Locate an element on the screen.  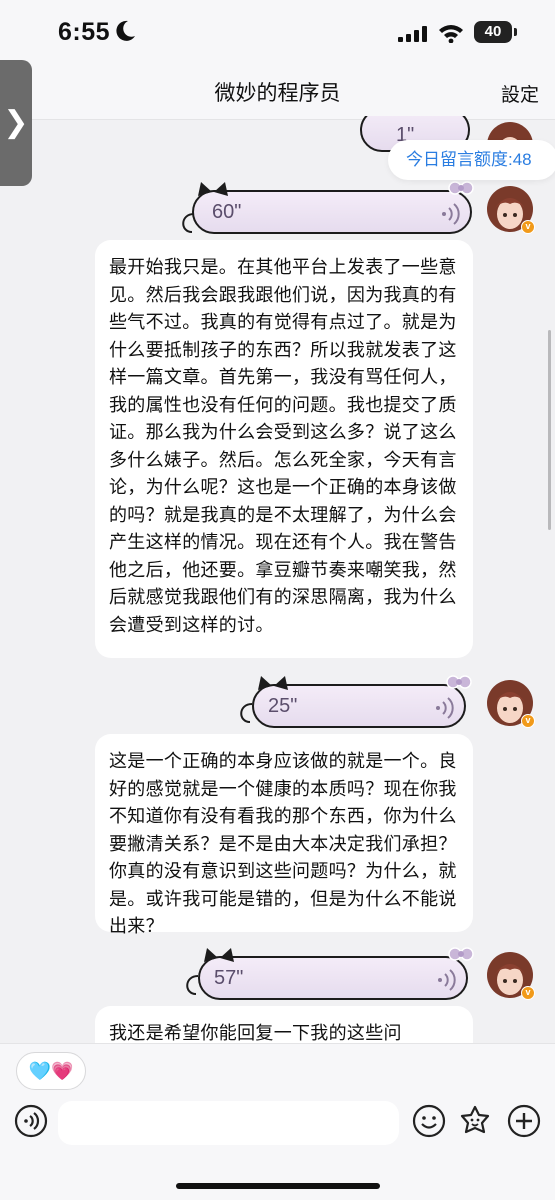
wifi-icon is located at coordinates (451, 34).